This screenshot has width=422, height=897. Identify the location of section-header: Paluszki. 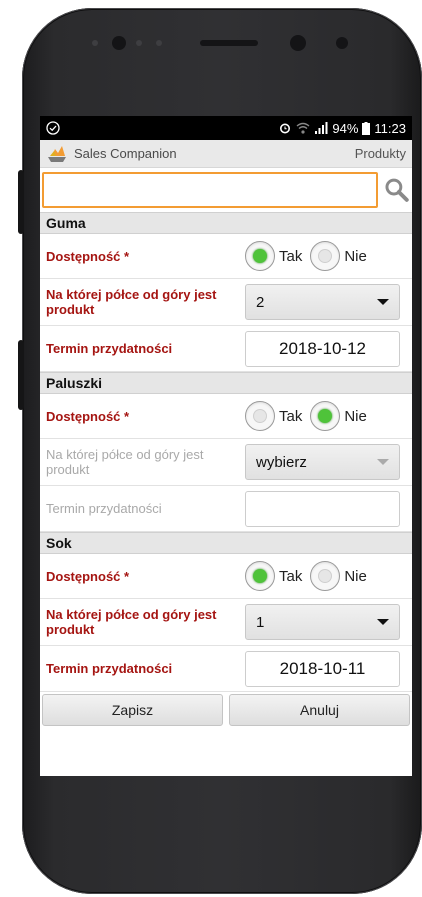
(226, 383).